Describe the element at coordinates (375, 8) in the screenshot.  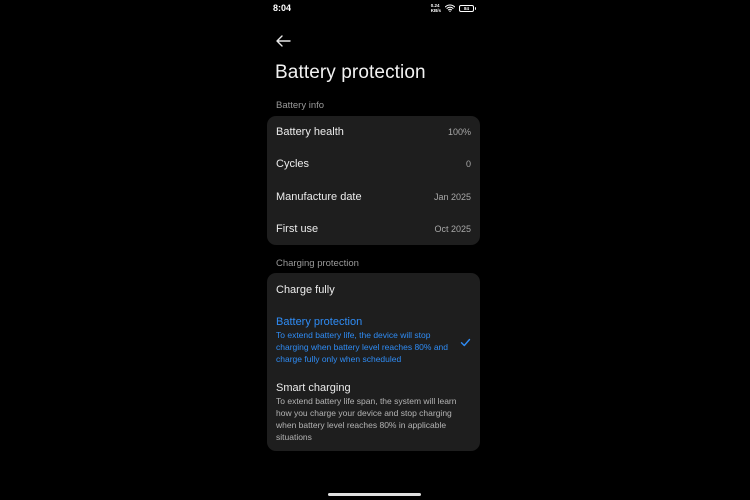
I see `status-bar: 8:04 0.24 KB/s 84` at that location.